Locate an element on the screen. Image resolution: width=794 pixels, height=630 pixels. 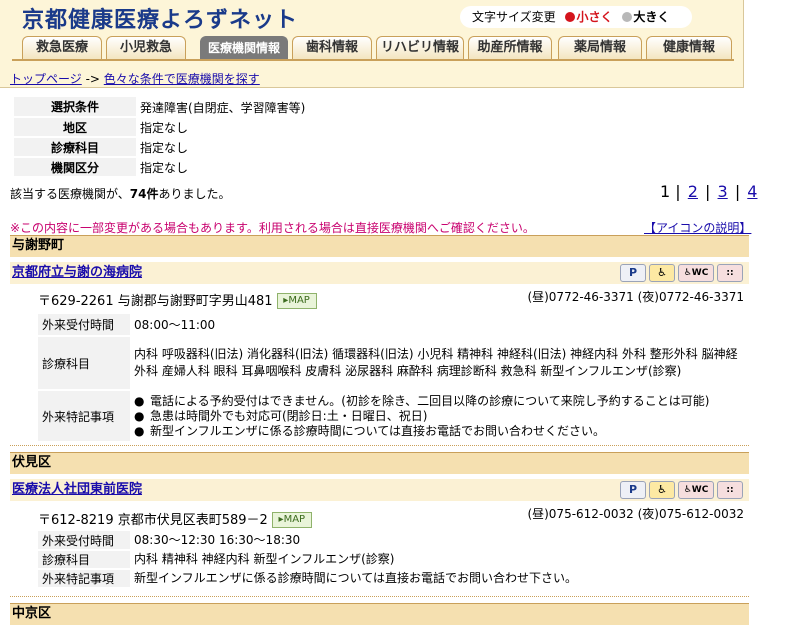
font-large-option: 大きく is located at coordinates (645, 17).